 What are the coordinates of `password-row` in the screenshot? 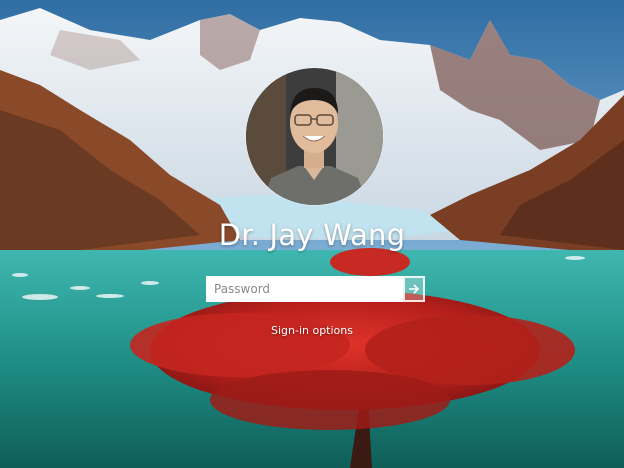 It's located at (315, 289).